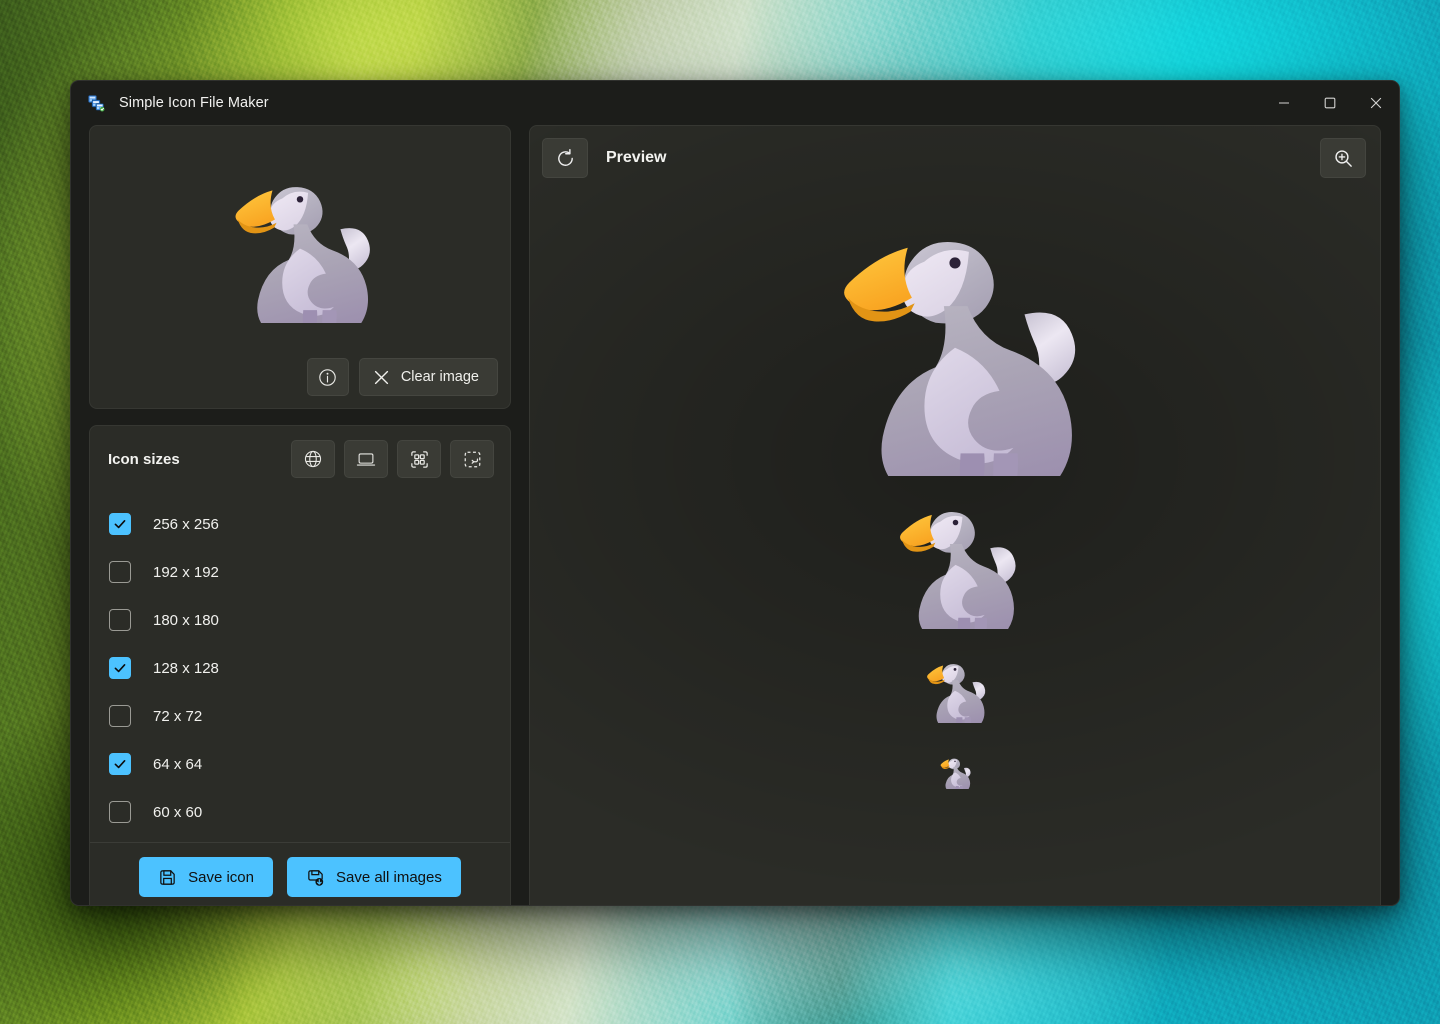 The height and width of the screenshot is (1024, 1440). I want to click on size-label: 64 x 64, so click(178, 764).